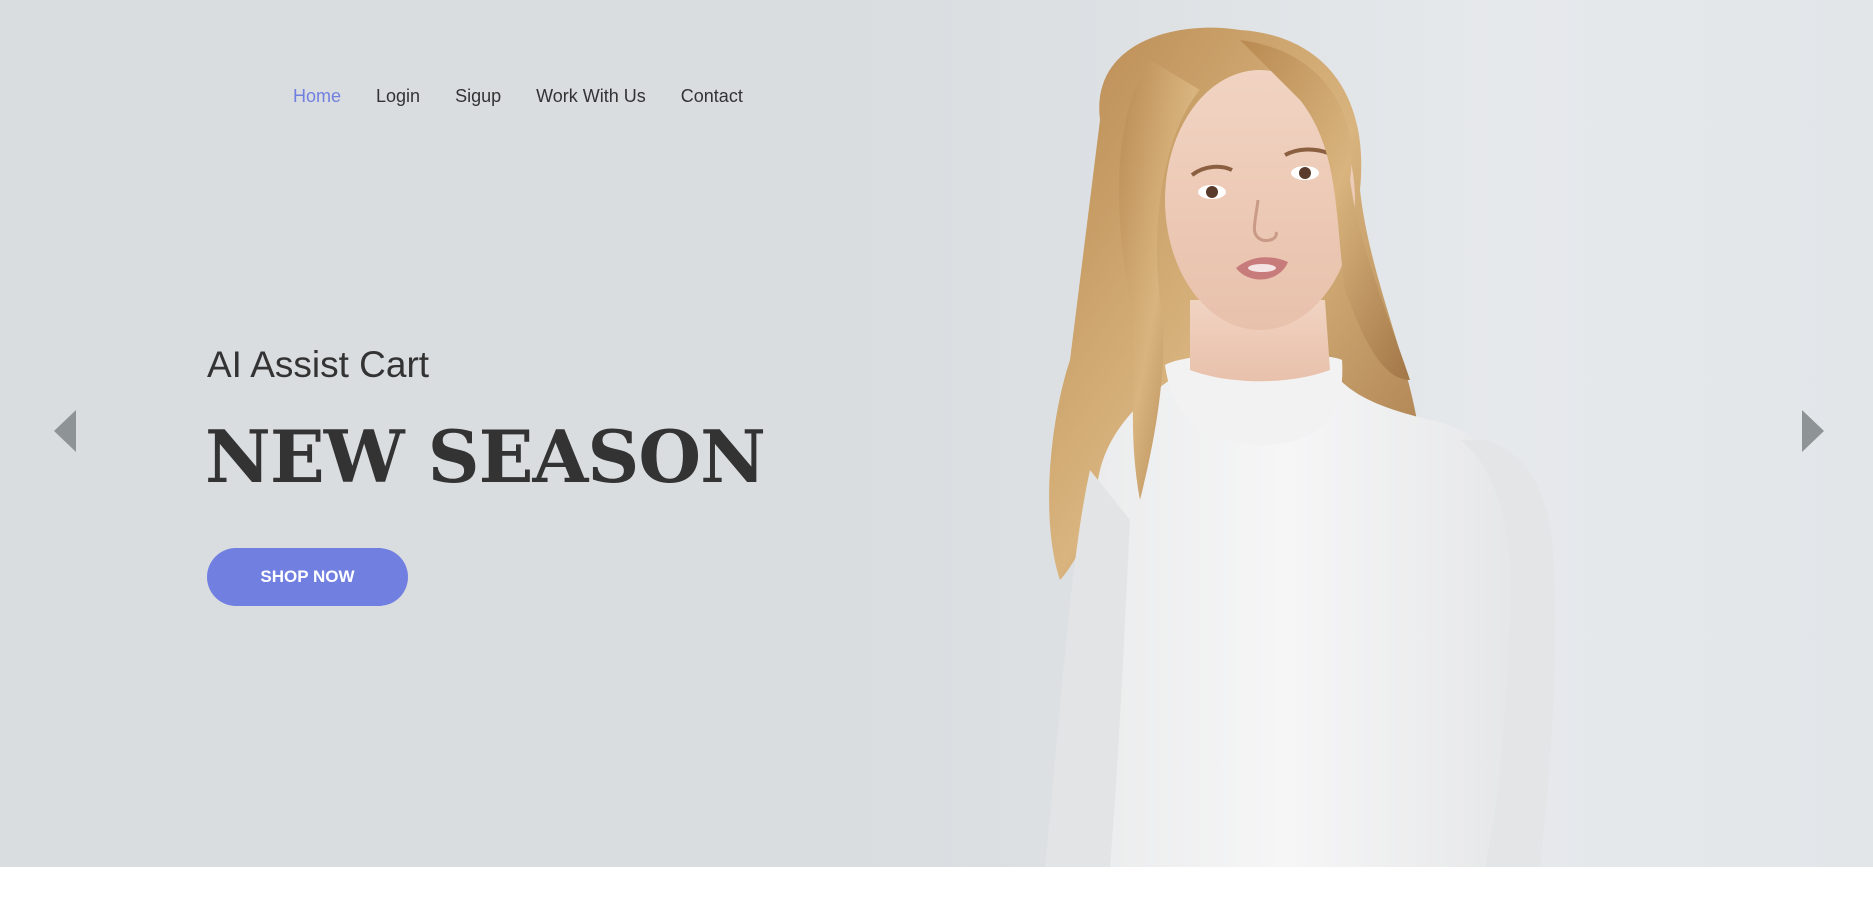 The height and width of the screenshot is (911, 1873). Describe the element at coordinates (317, 96) in the screenshot. I see `nav-home-link: Home` at that location.